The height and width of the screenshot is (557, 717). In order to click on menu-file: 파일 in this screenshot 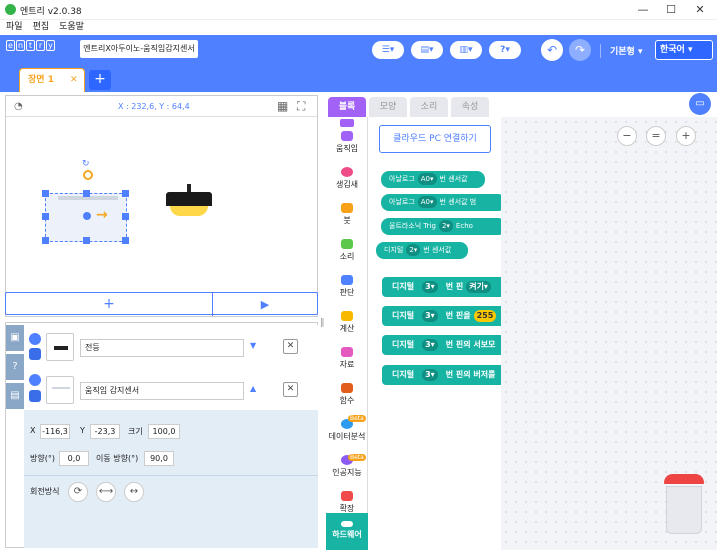, I will do `click(14, 27)`.